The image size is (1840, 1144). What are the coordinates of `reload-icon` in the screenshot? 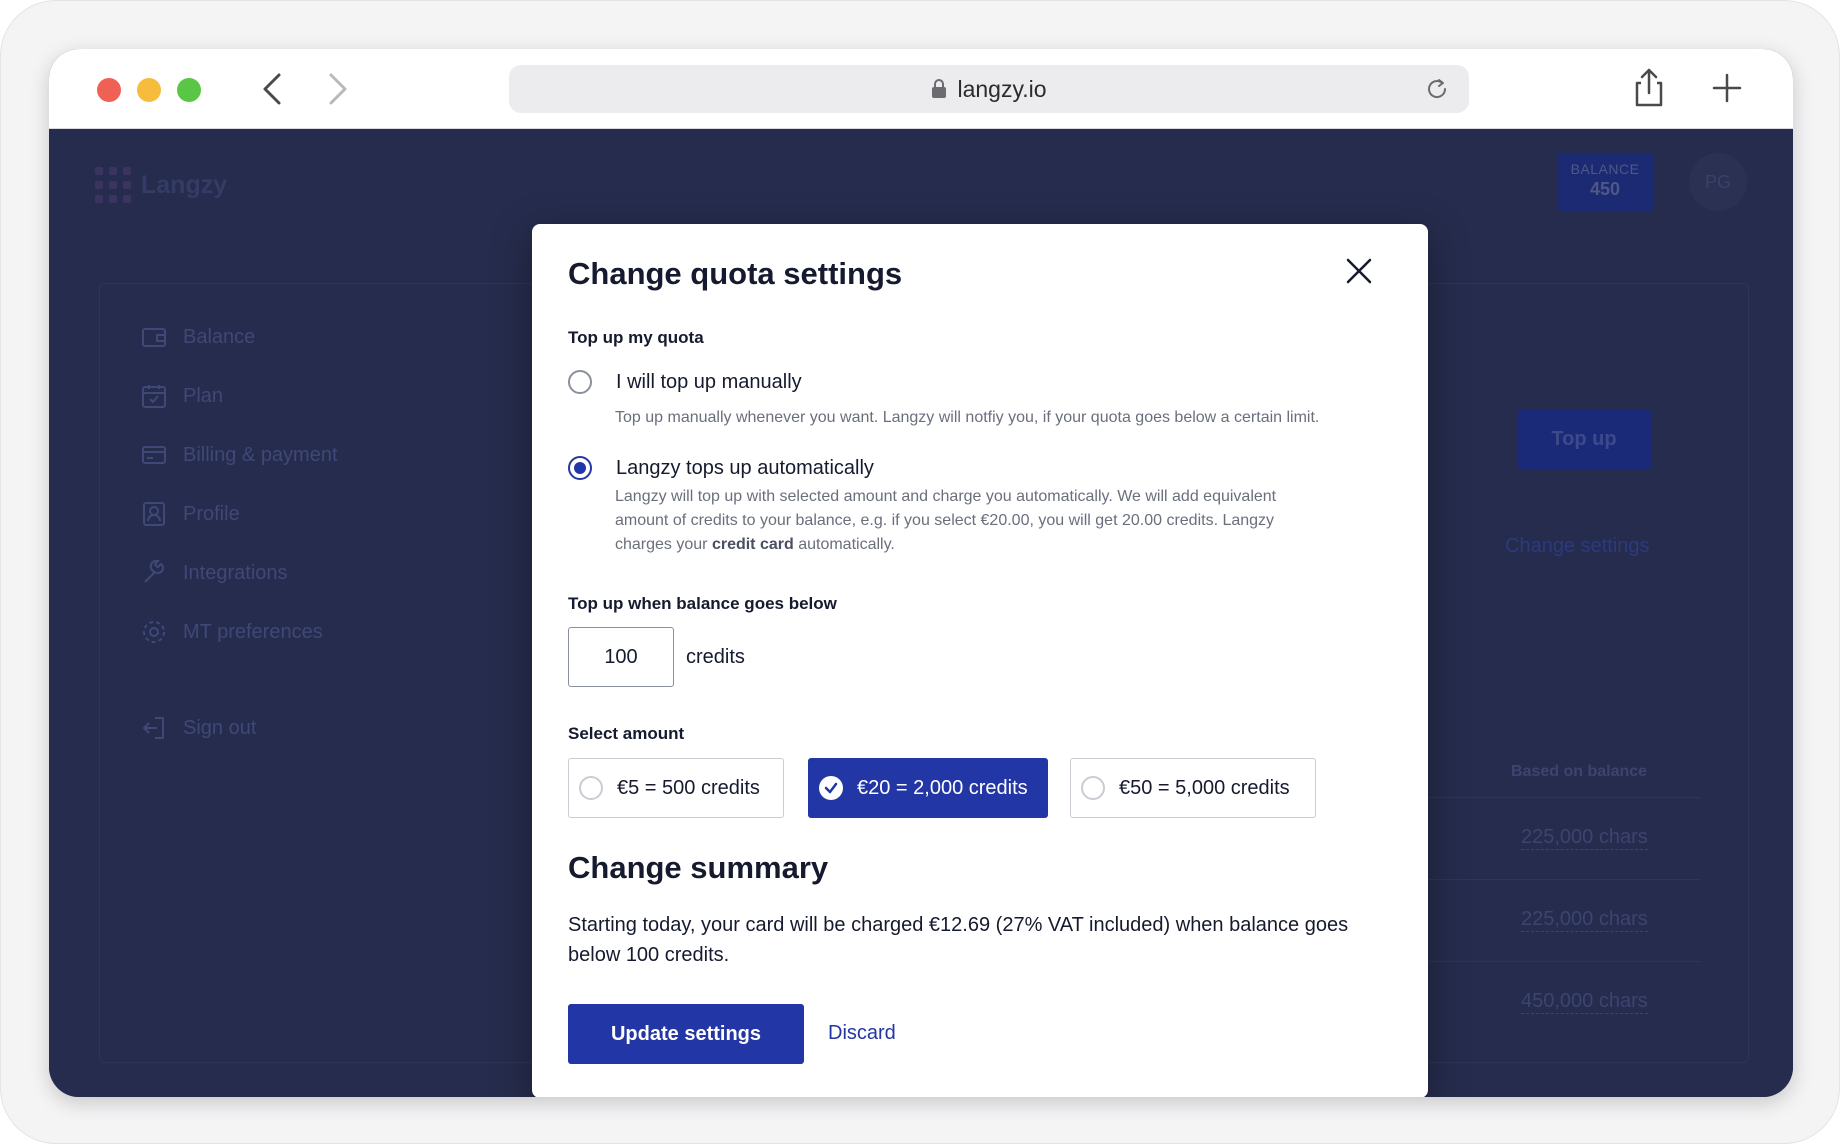 It's located at (1437, 89).